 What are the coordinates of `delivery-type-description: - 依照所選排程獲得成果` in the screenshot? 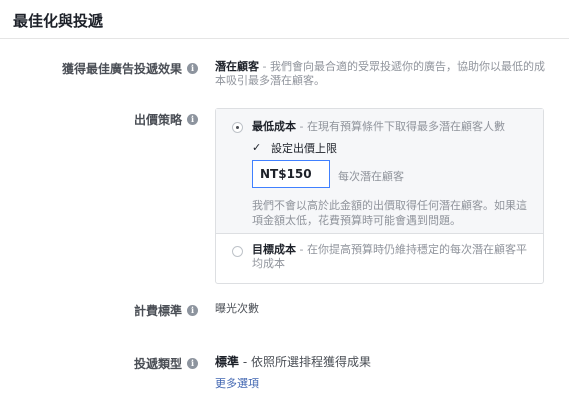 It's located at (305, 362).